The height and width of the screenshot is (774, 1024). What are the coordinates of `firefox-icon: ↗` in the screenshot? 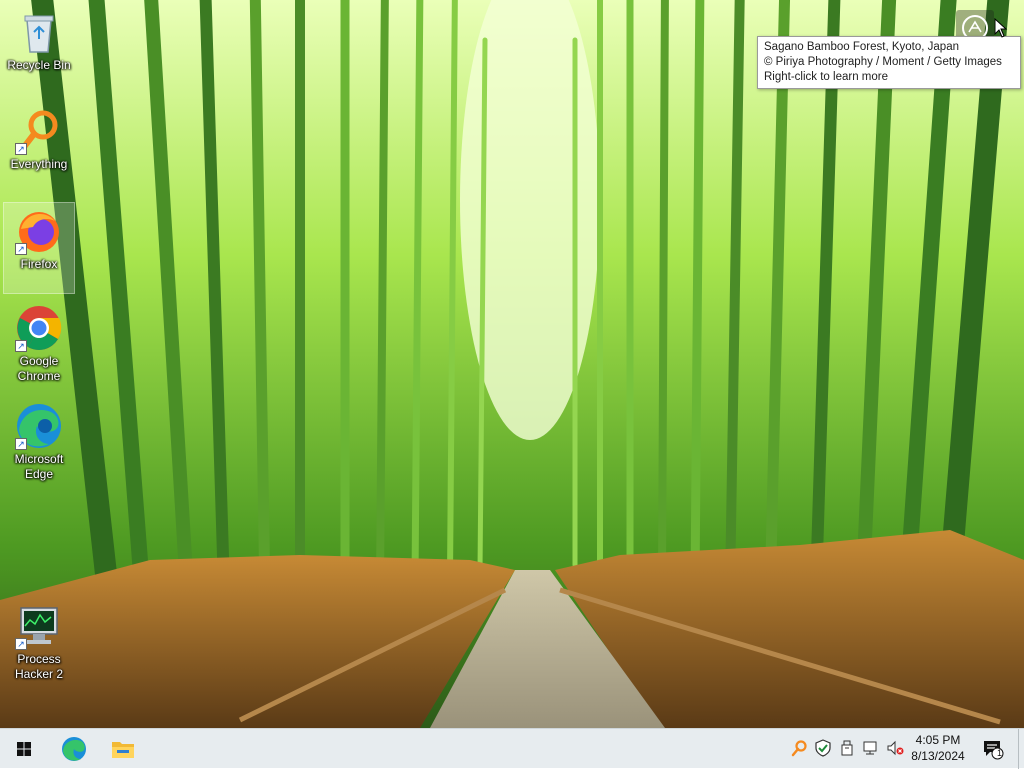 It's located at (39, 231).